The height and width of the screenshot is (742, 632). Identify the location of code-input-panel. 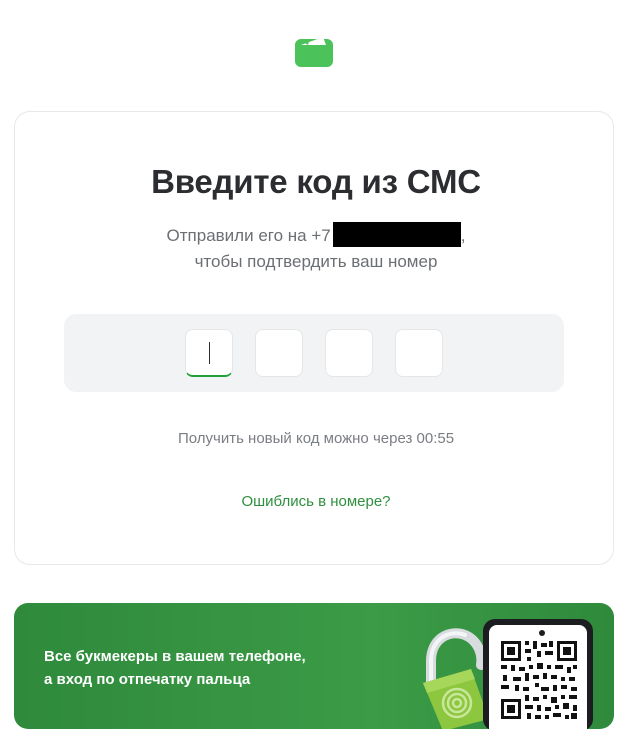
(314, 353).